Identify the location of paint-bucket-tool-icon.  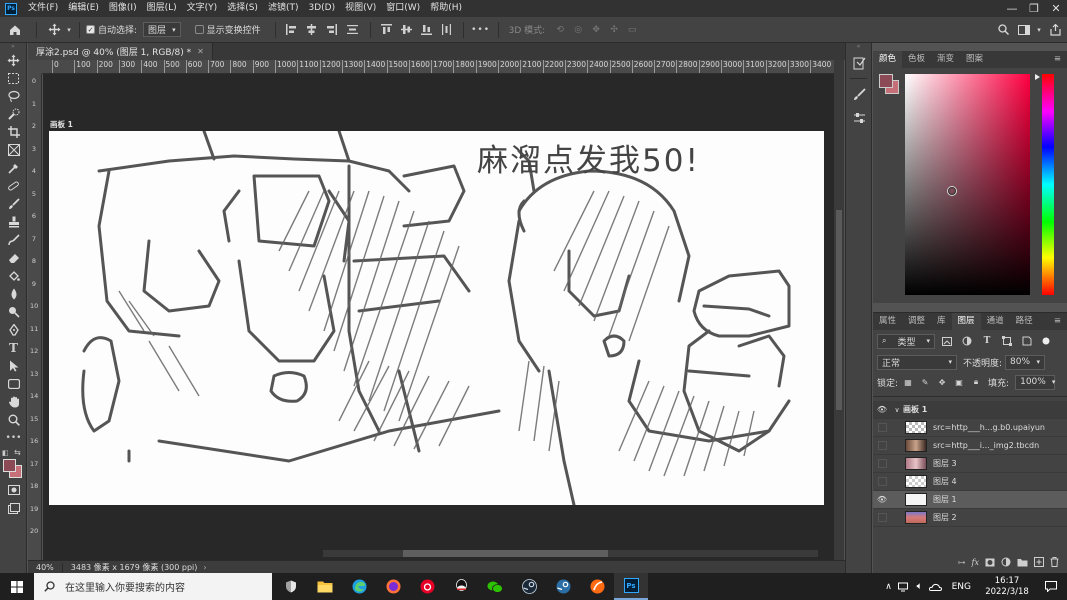
(13, 276).